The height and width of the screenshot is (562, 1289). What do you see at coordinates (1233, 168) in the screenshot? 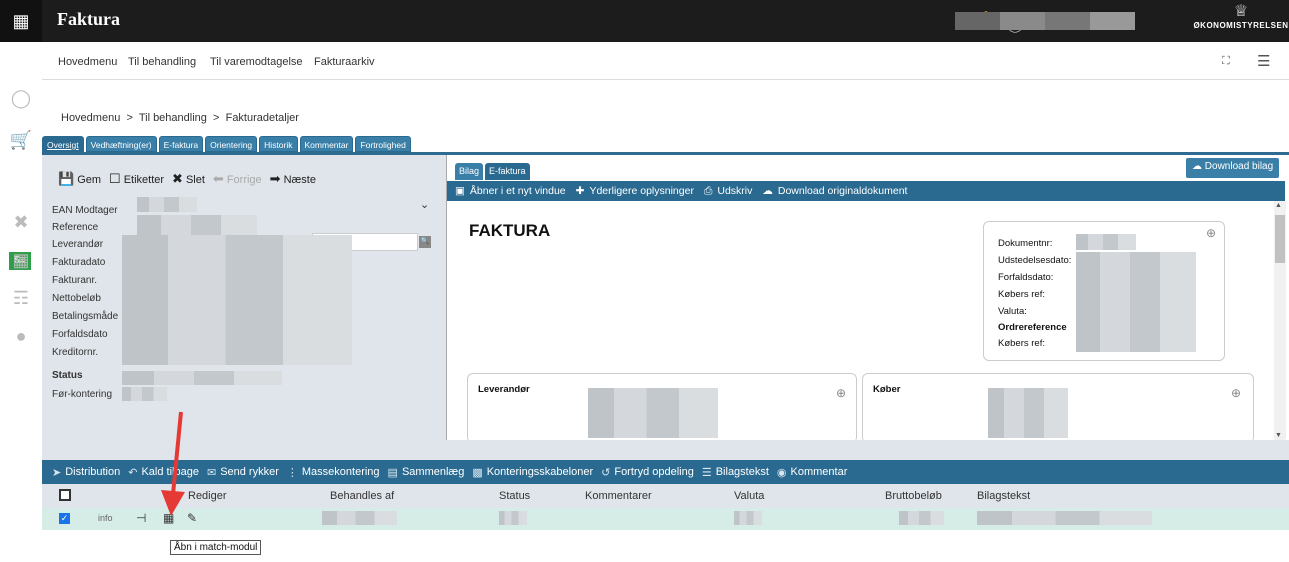
I see `download-bilag-button: ☁ Download bilag` at bounding box center [1233, 168].